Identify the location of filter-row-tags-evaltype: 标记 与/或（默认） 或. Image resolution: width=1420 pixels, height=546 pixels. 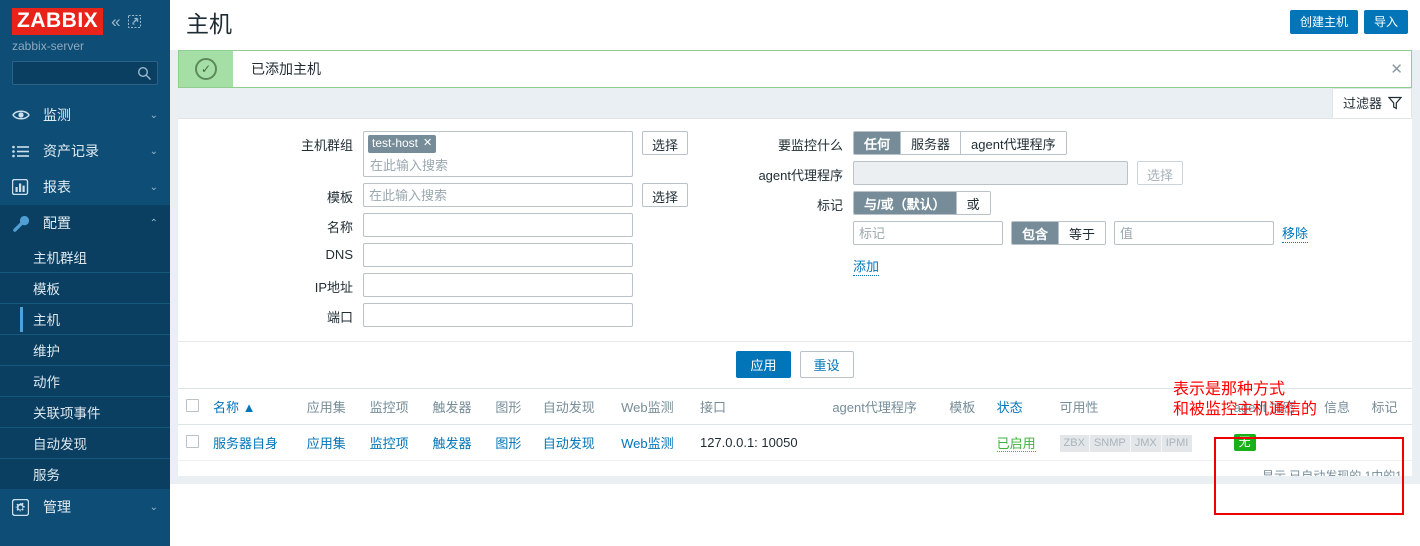
(1060, 203).